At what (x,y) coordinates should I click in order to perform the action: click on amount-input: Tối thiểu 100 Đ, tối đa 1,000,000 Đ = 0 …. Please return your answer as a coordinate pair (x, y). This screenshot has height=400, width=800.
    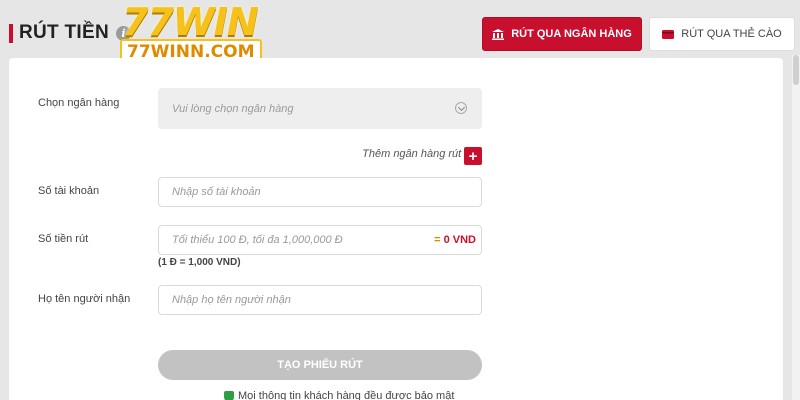
    Looking at the image, I should click on (320, 240).